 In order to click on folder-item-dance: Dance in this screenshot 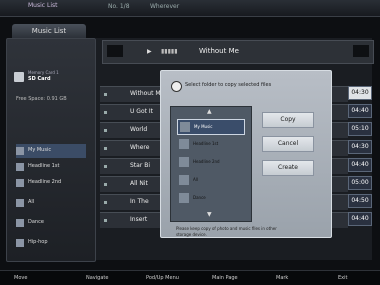, I will do `click(210, 198)`.